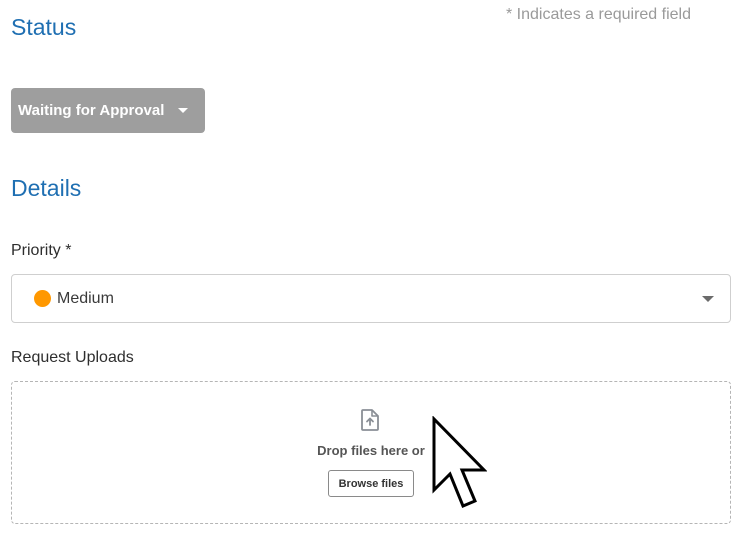 This screenshot has height=542, width=743. Describe the element at coordinates (371, 298) in the screenshot. I see `priority-select: Medium` at that location.